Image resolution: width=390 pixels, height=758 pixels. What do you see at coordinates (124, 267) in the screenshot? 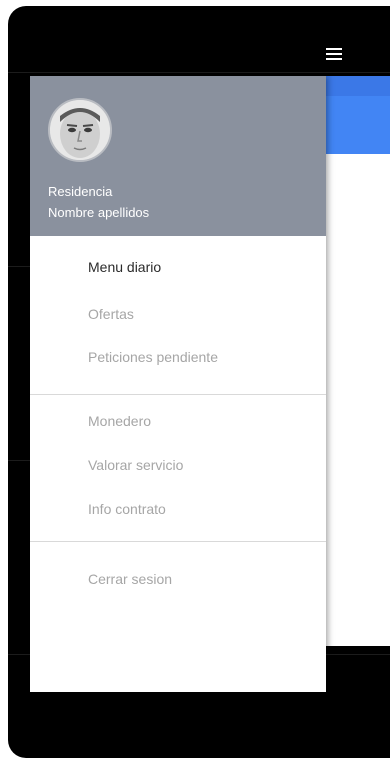
I see `menu-item-menu-diario: Menu diario` at bounding box center [124, 267].